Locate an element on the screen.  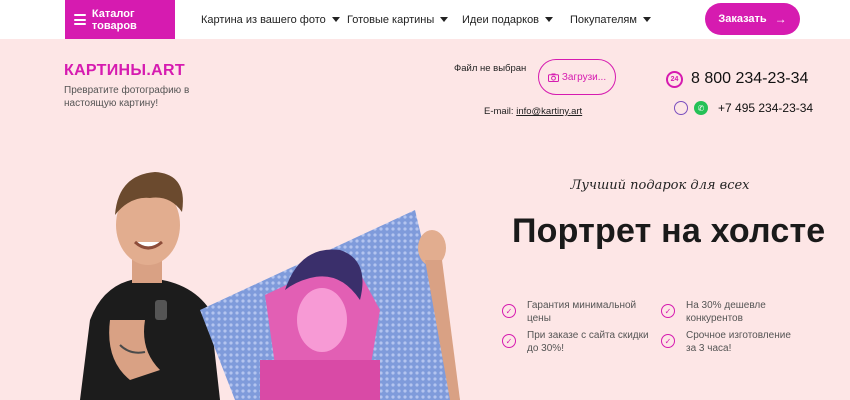
feature-text: Срочное изготовление за 3 часа! is located at coordinates (738, 342).